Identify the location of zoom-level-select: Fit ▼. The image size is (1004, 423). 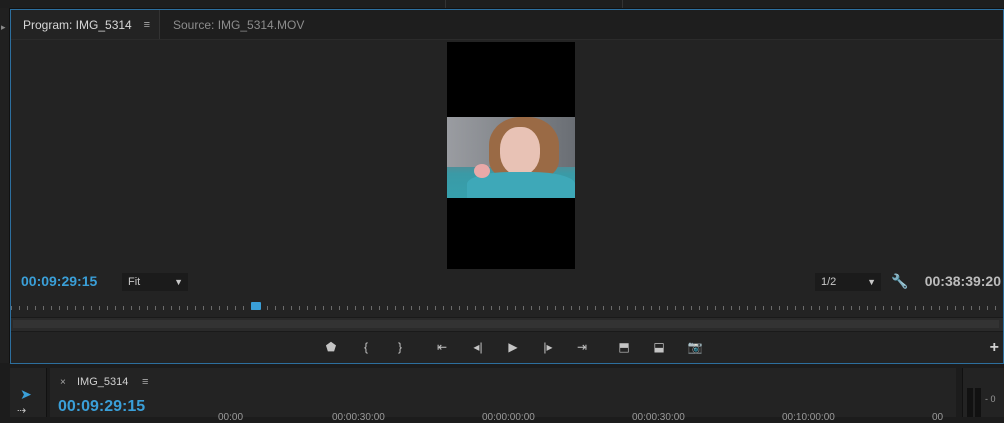
(155, 282).